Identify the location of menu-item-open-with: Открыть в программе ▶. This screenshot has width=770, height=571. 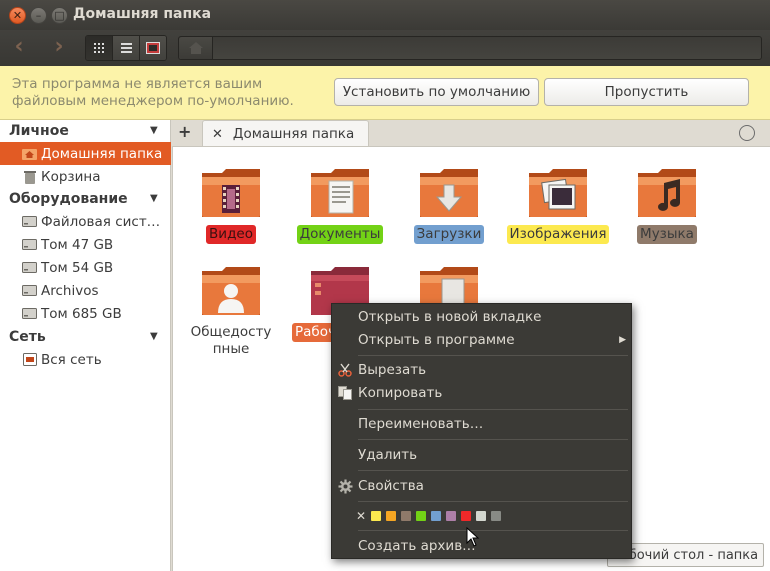
(481, 340).